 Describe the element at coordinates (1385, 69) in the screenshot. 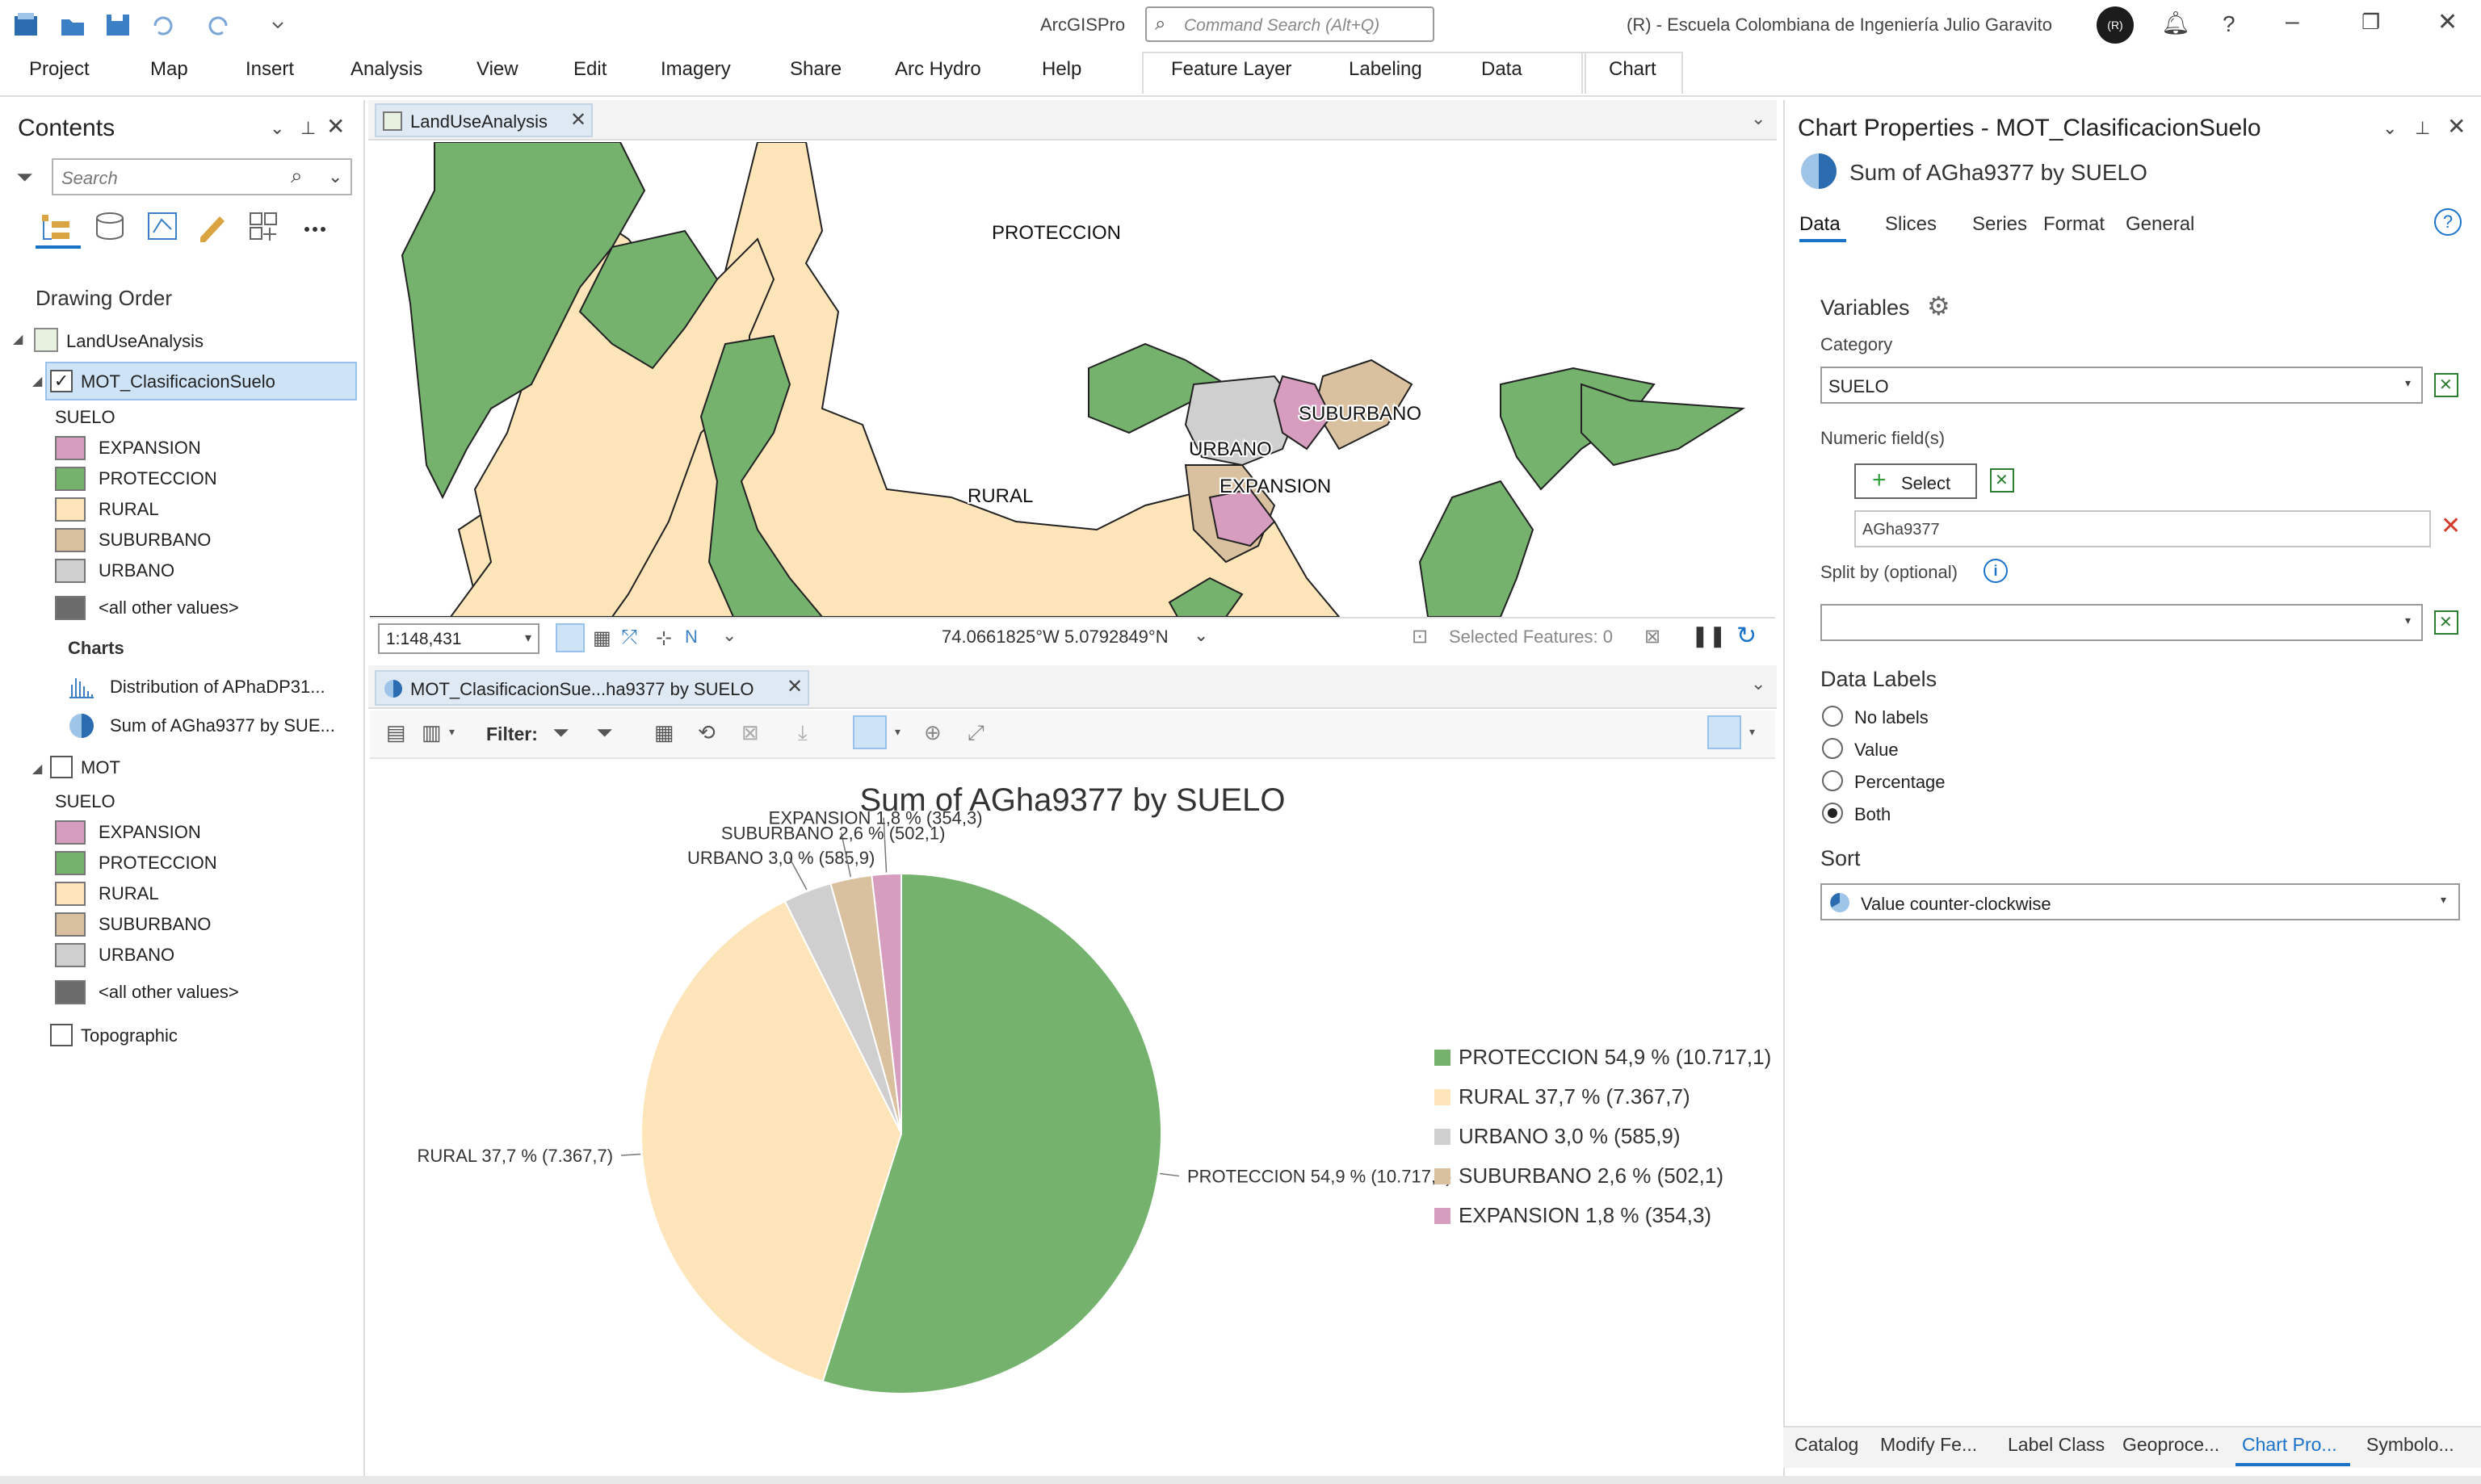

I see `tab-labeling: Labeling` at that location.